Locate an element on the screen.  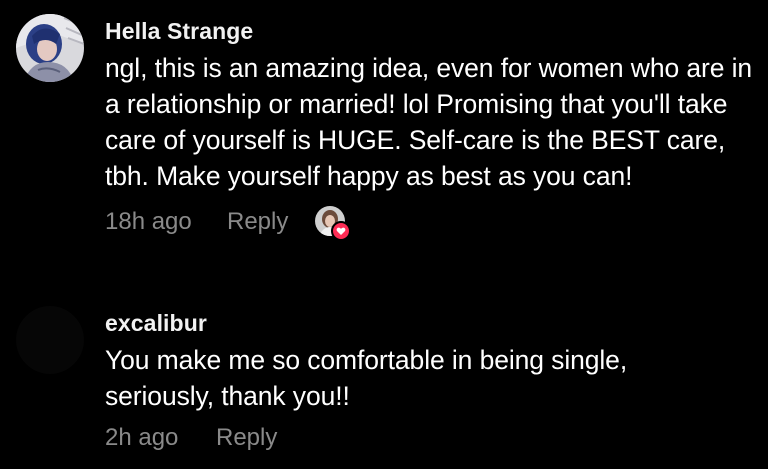
creator-liked-badge is located at coordinates (335, 223).